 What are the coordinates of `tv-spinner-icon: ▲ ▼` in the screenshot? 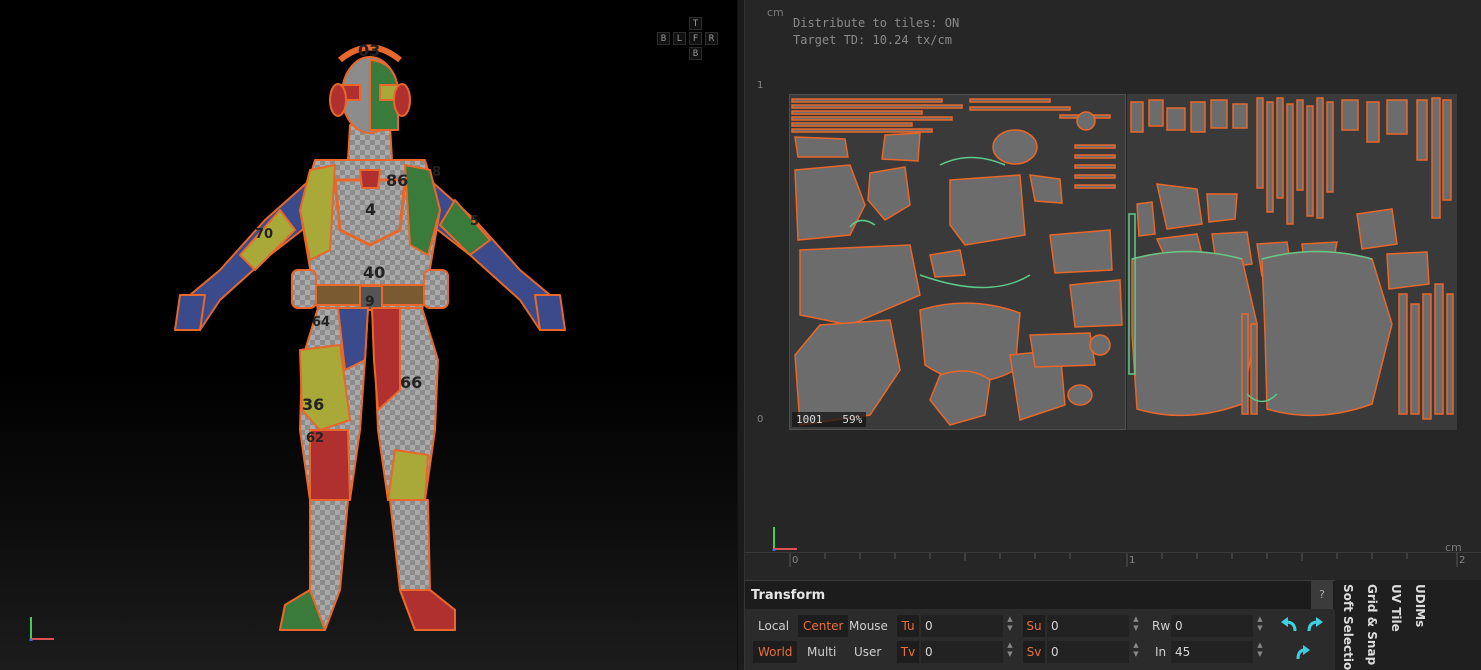 It's located at (1010, 652).